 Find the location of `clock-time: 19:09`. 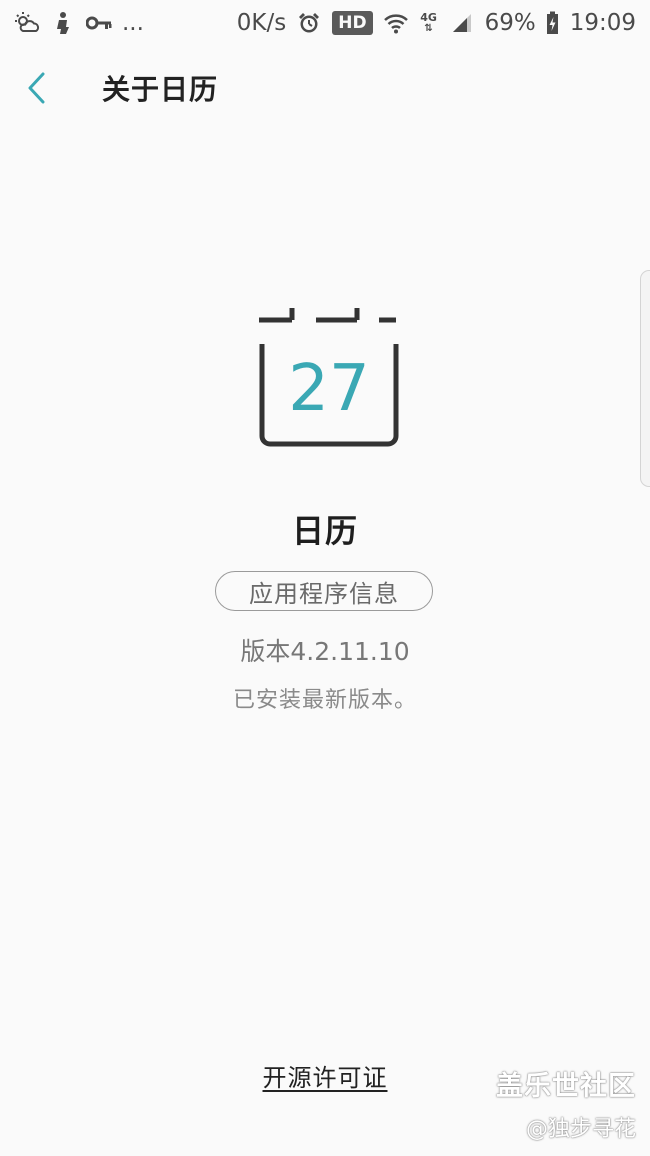

clock-time: 19:09 is located at coordinates (602, 23).